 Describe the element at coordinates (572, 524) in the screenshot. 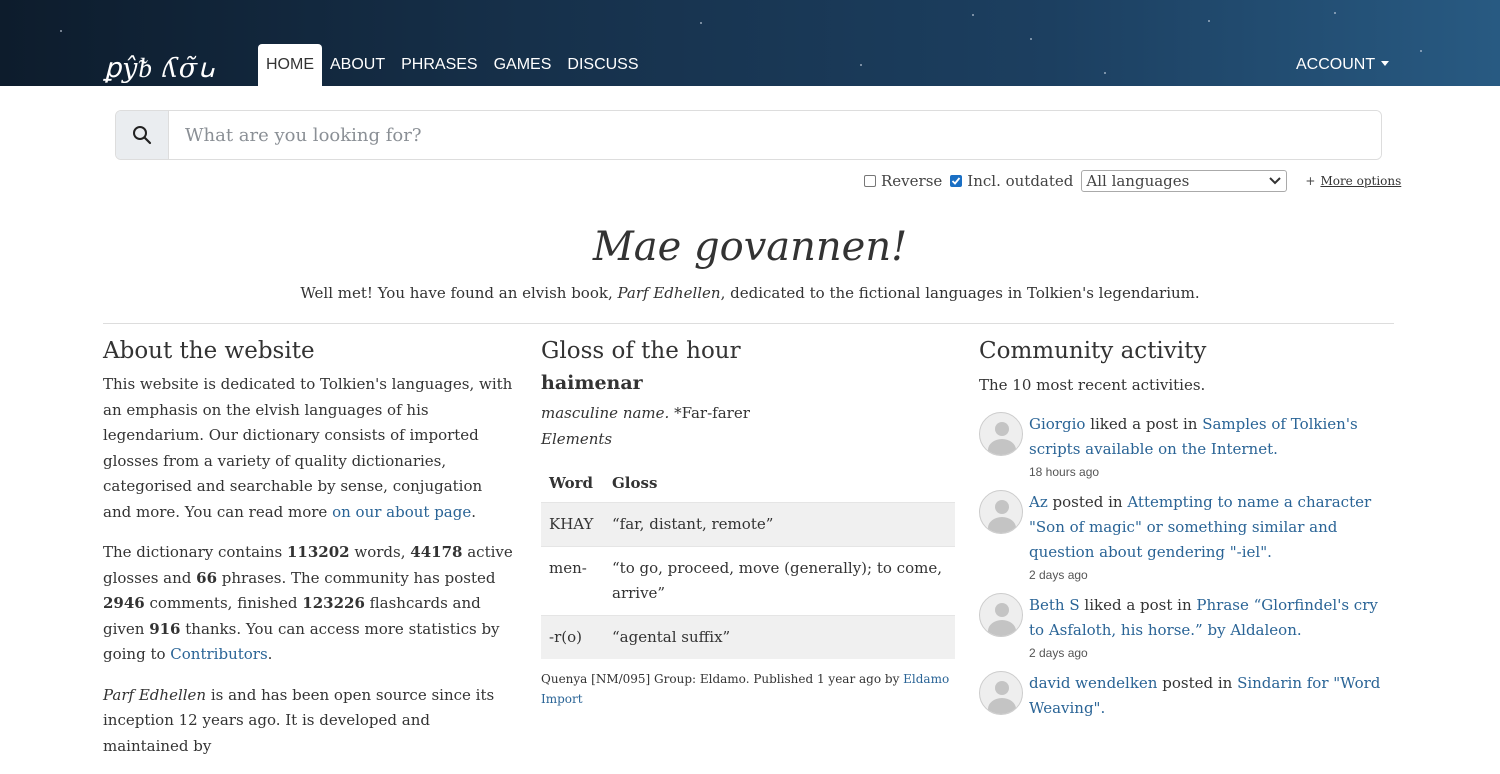

I see `element-word: KHAY` at that location.